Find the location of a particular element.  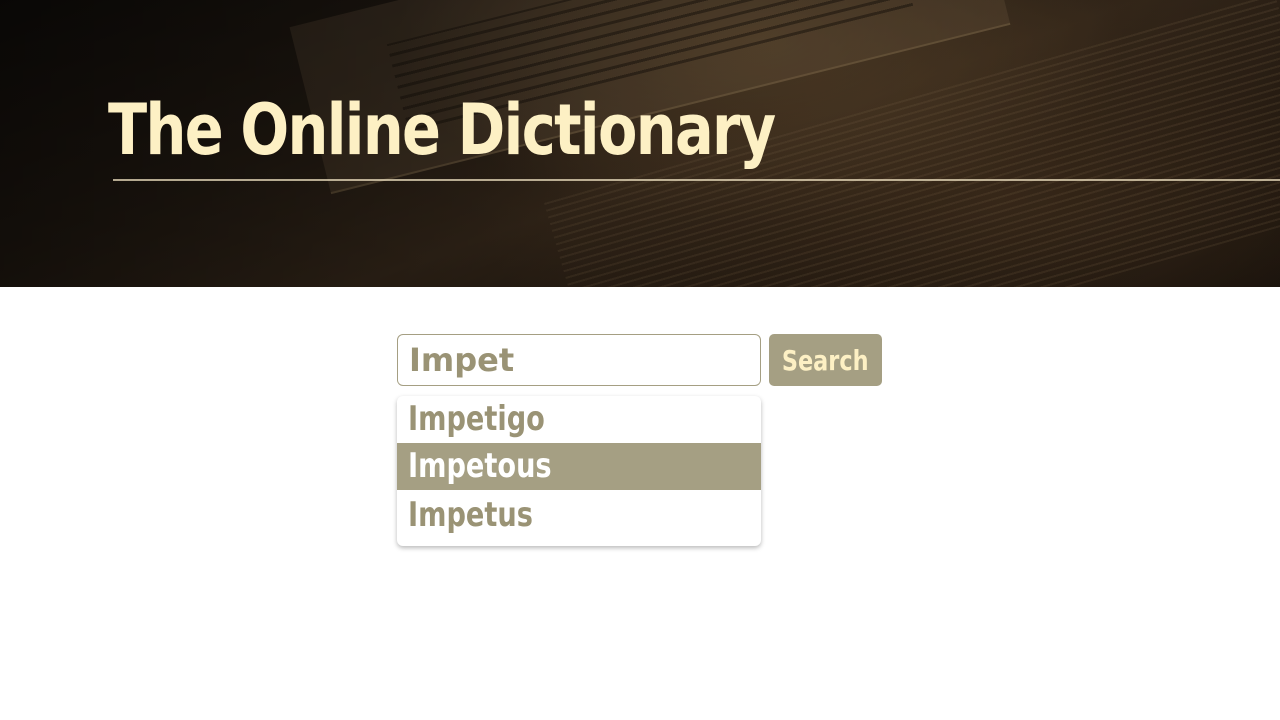

search-button: Search is located at coordinates (825, 360).